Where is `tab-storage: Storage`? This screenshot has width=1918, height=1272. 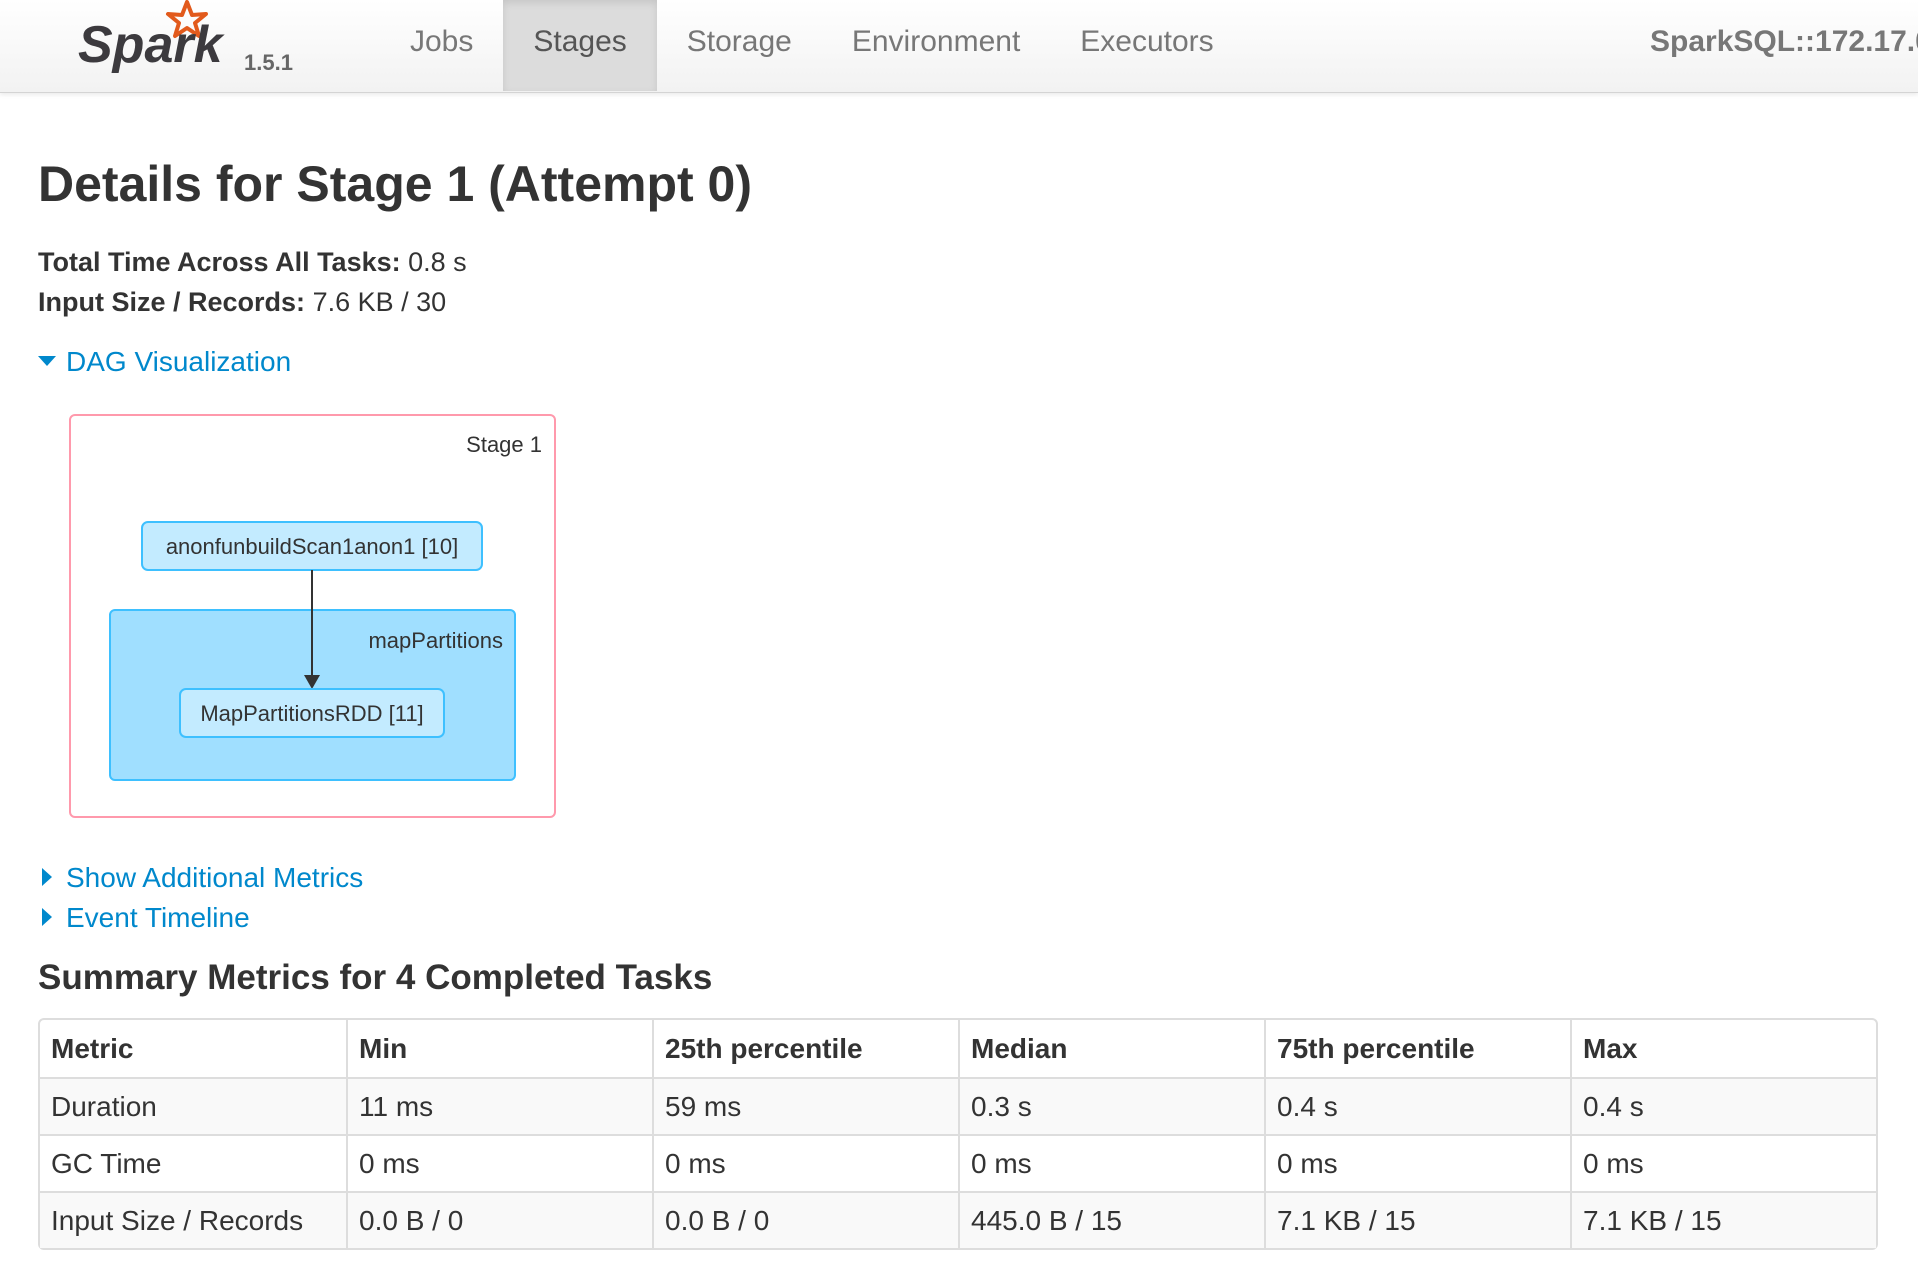 tab-storage: Storage is located at coordinates (739, 45).